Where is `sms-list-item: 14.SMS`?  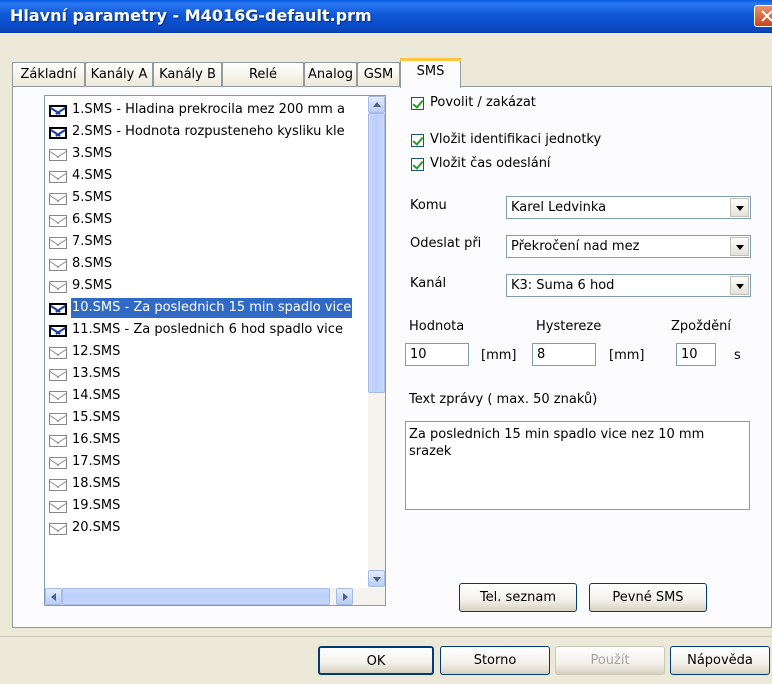
sms-list-item: 14.SMS is located at coordinates (206, 396).